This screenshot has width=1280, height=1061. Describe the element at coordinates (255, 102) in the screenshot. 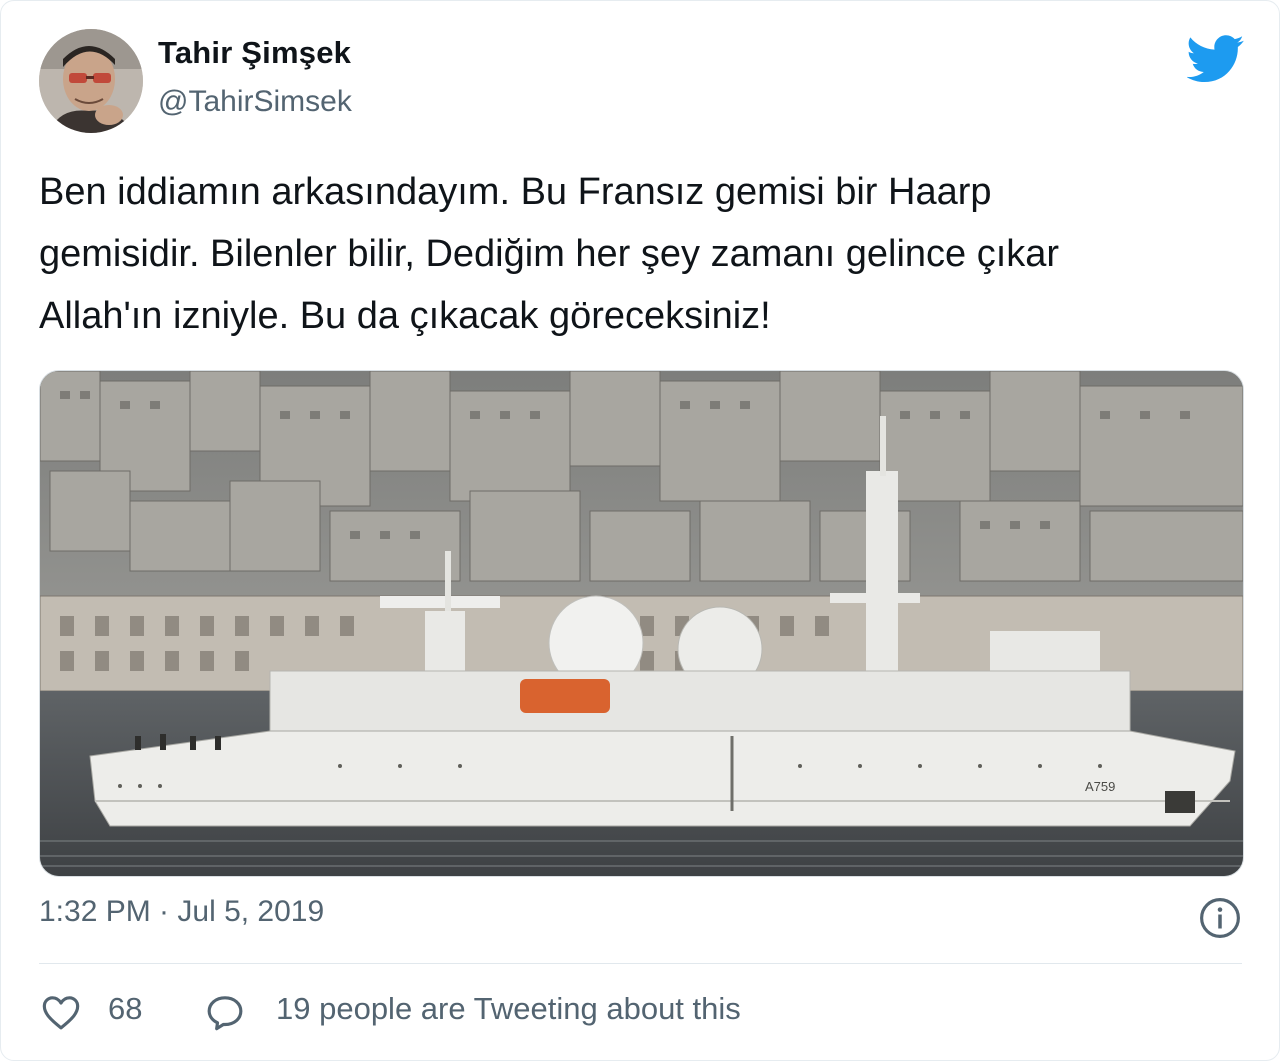

I see `author-handle: @TahirSimsek` at that location.